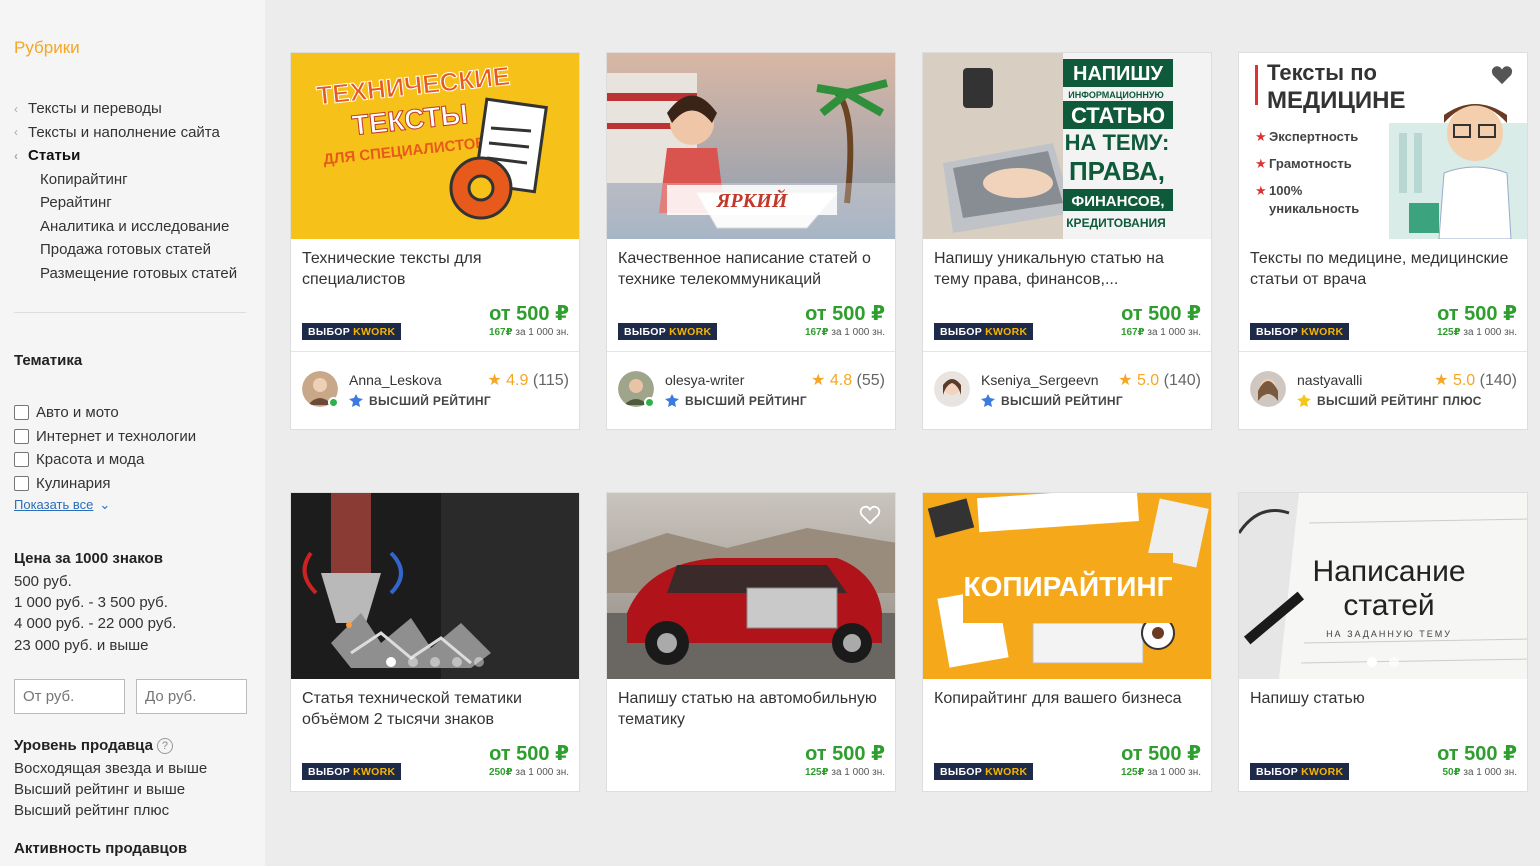 This screenshot has width=1540, height=866. What do you see at coordinates (191, 696) in the screenshot?
I see `price-to-input` at bounding box center [191, 696].